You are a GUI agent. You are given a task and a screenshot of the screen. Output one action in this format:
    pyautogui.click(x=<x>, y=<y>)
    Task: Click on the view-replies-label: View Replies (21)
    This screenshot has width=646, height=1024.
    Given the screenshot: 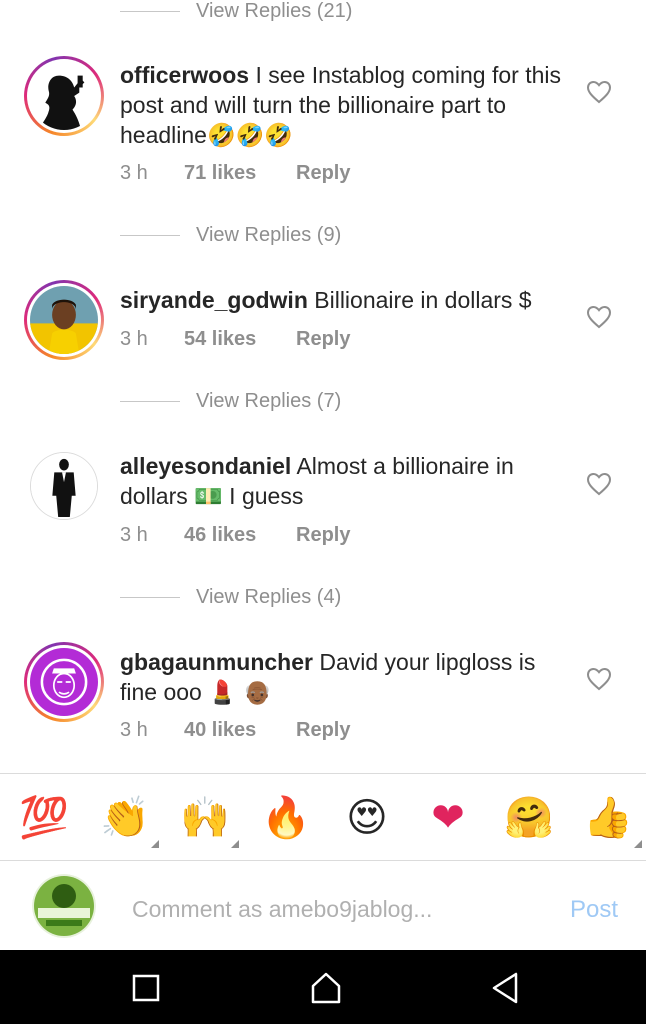 What is the action you would take?
    pyautogui.click(x=274, y=11)
    